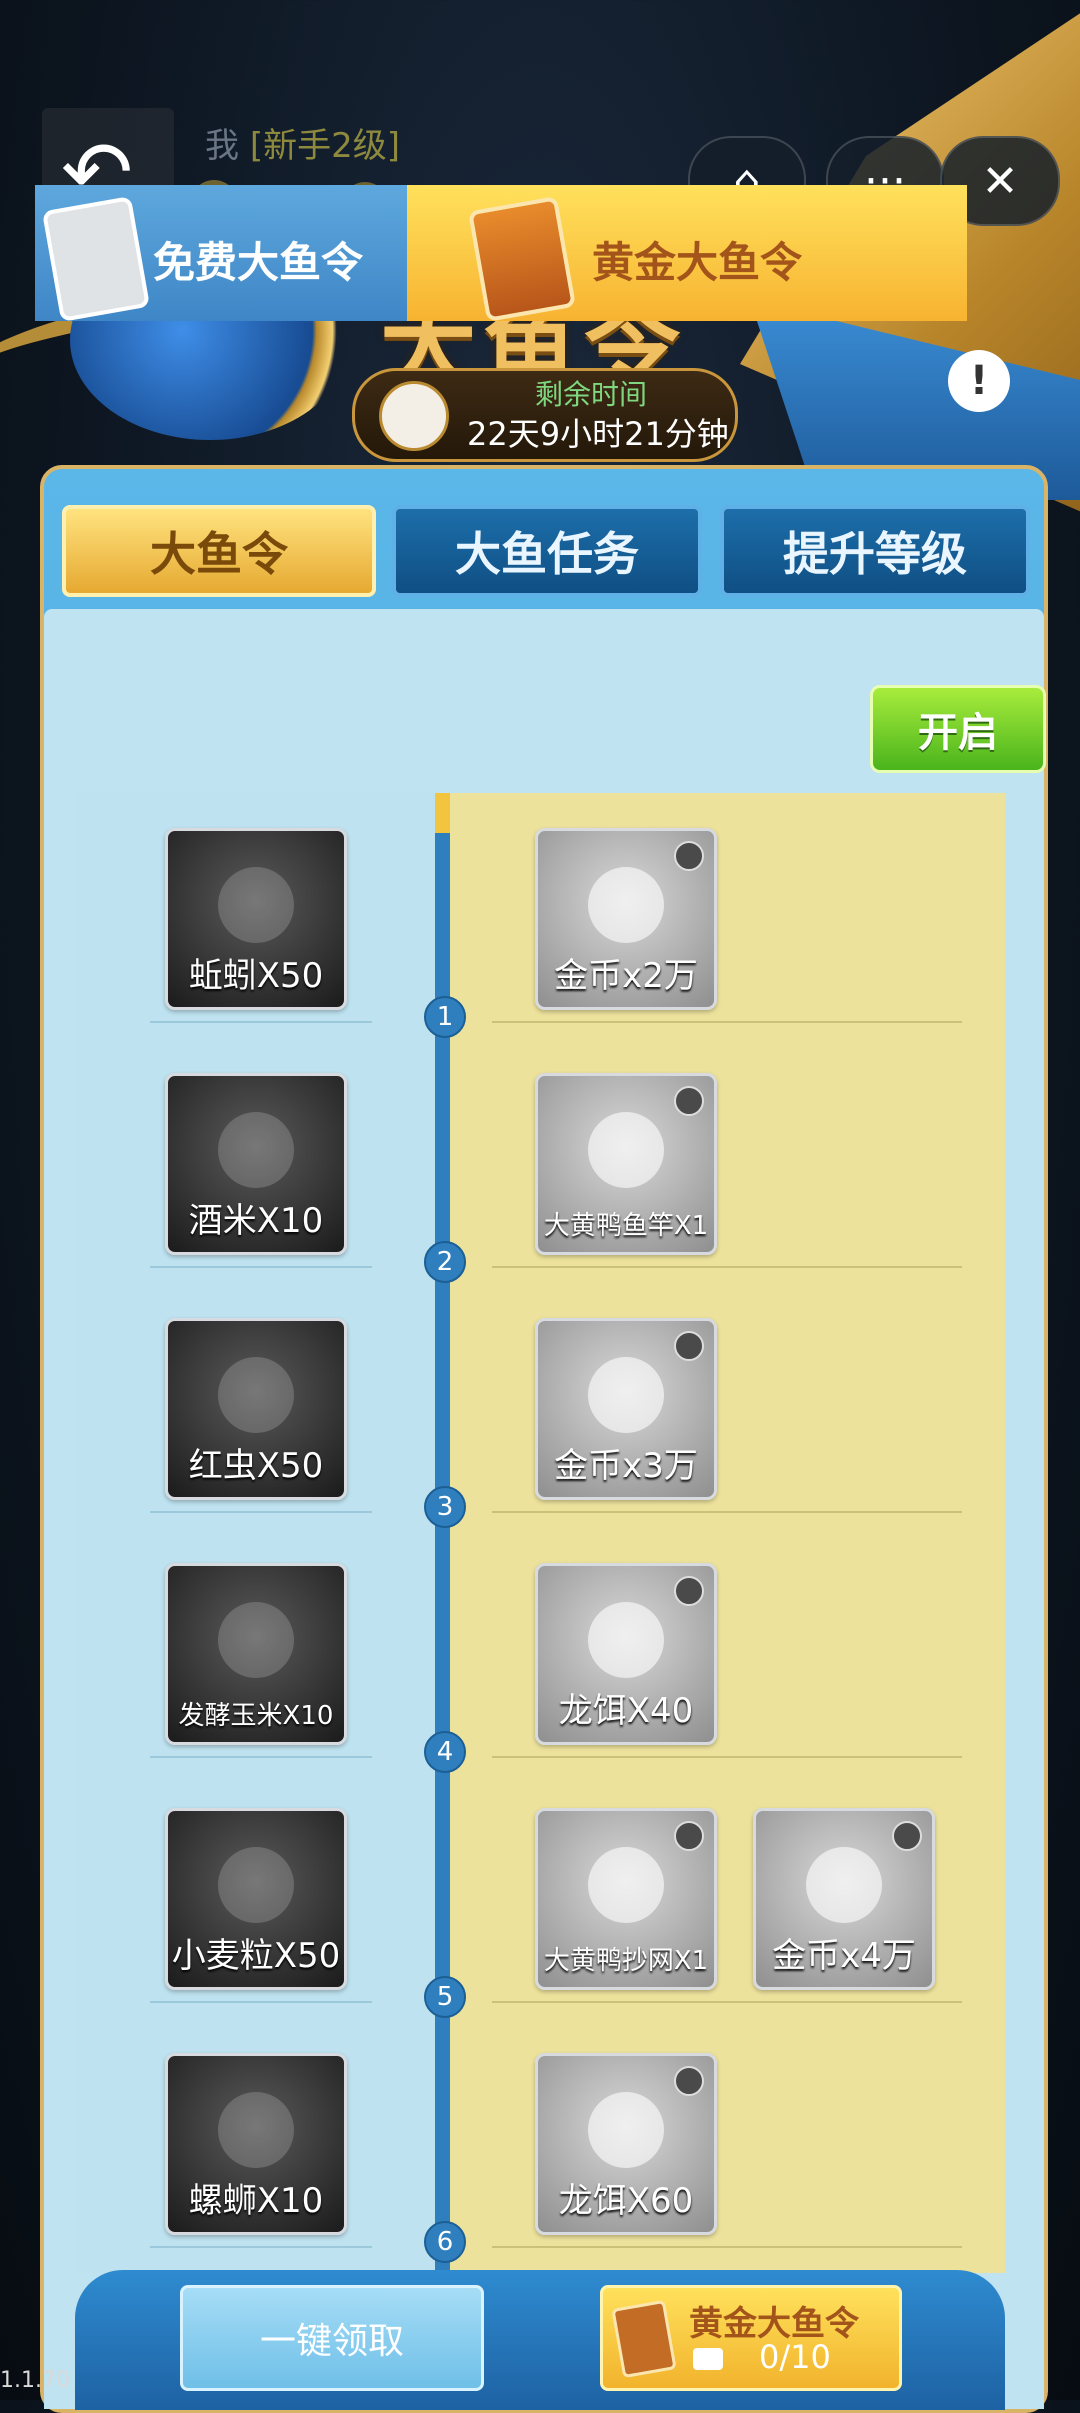 The image size is (1080, 2413). I want to click on info-icon: !, so click(979, 381).